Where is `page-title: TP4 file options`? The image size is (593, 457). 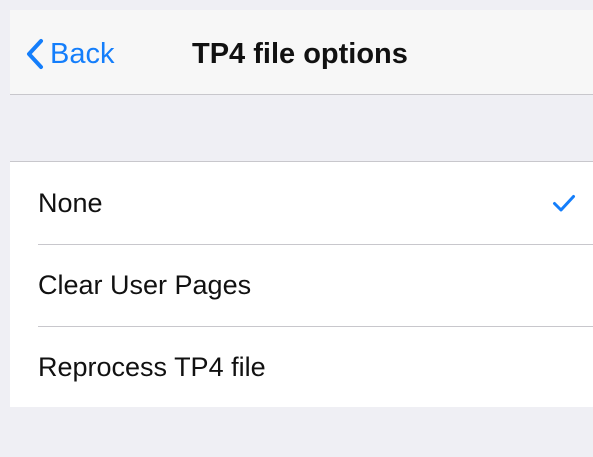
page-title: TP4 file options is located at coordinates (300, 54).